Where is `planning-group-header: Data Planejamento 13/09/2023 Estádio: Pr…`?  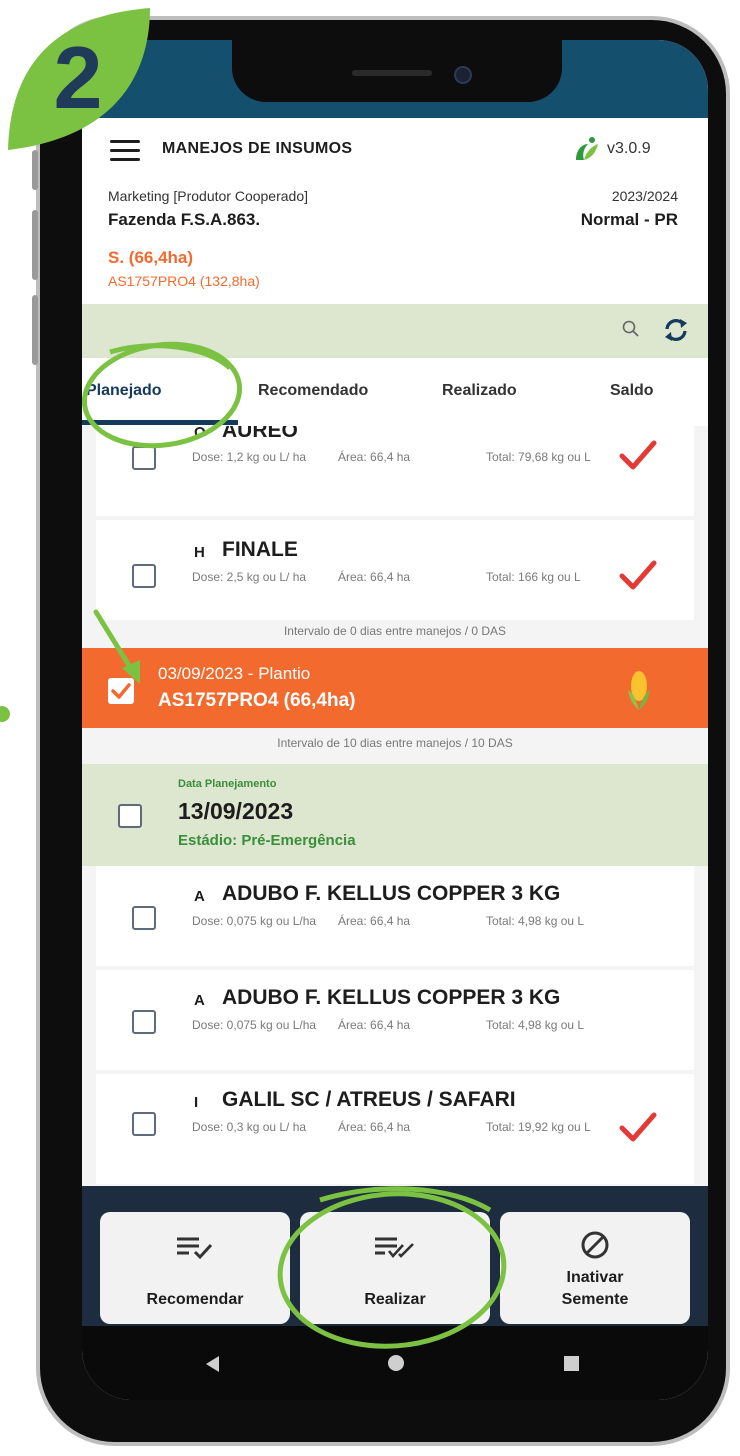 planning-group-header: Data Planejamento 13/09/2023 Estádio: Pr… is located at coordinates (395, 815).